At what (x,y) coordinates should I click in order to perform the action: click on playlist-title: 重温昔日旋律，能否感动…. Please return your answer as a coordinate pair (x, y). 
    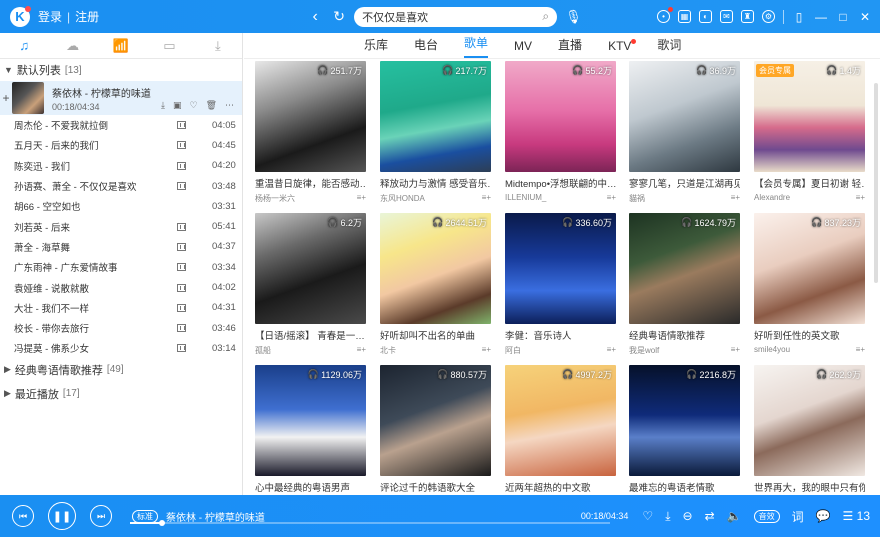
    Looking at the image, I should click on (310, 183).